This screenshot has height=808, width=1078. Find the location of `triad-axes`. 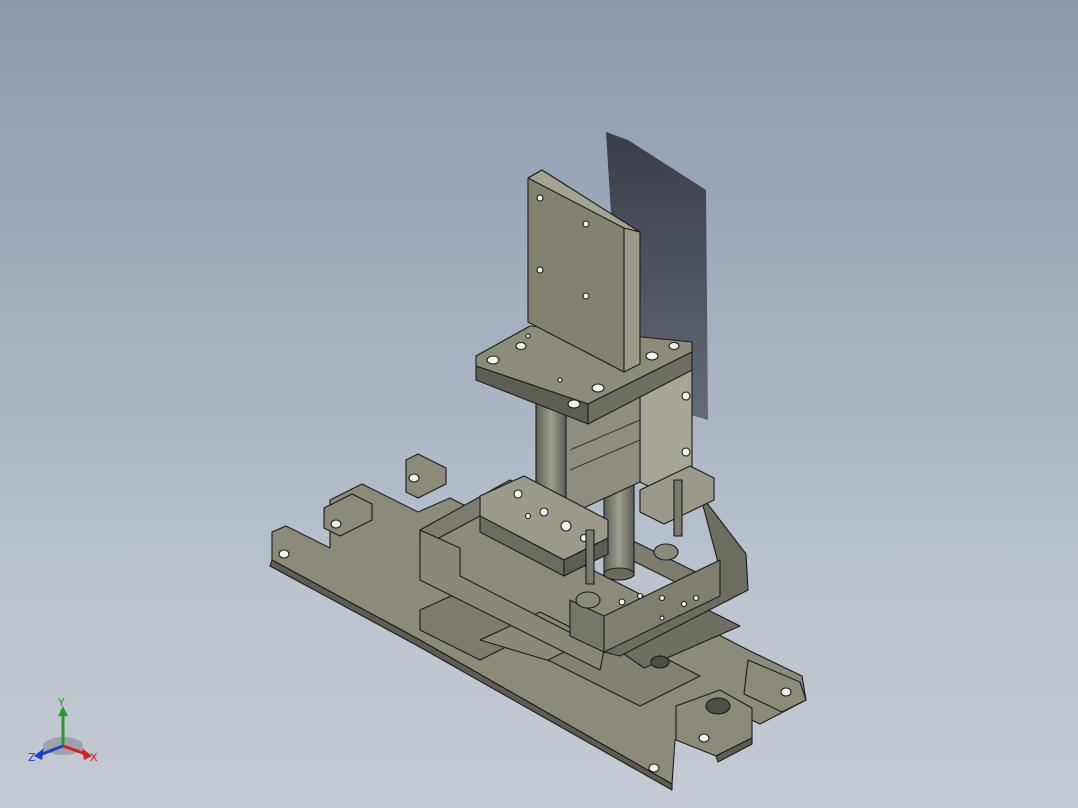

triad-axes is located at coordinates (63, 733).